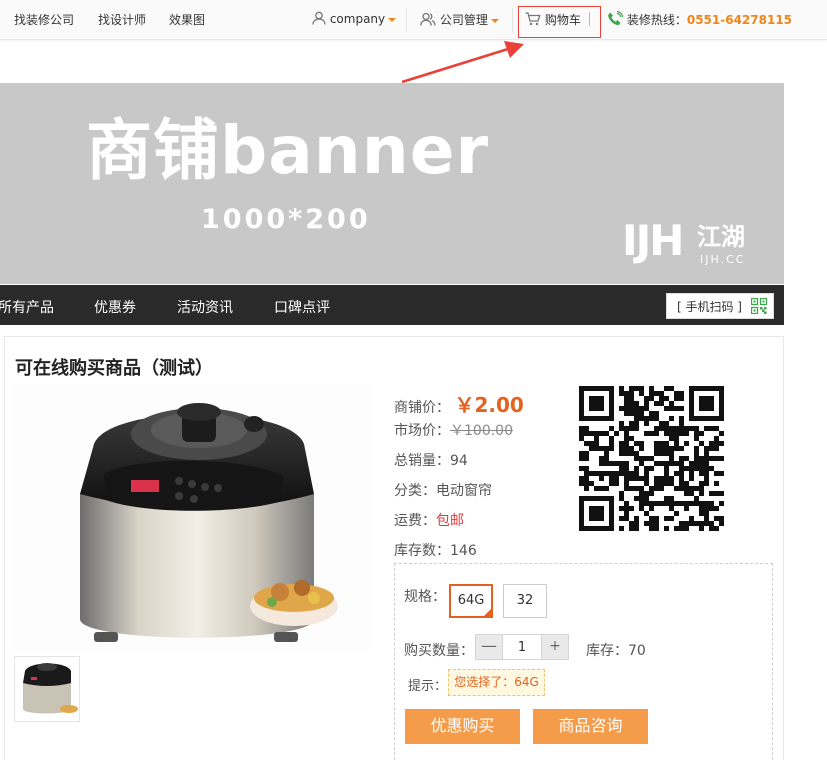  Describe the element at coordinates (27, 307) in the screenshot. I see `nav-all-products: 所有产品` at that location.